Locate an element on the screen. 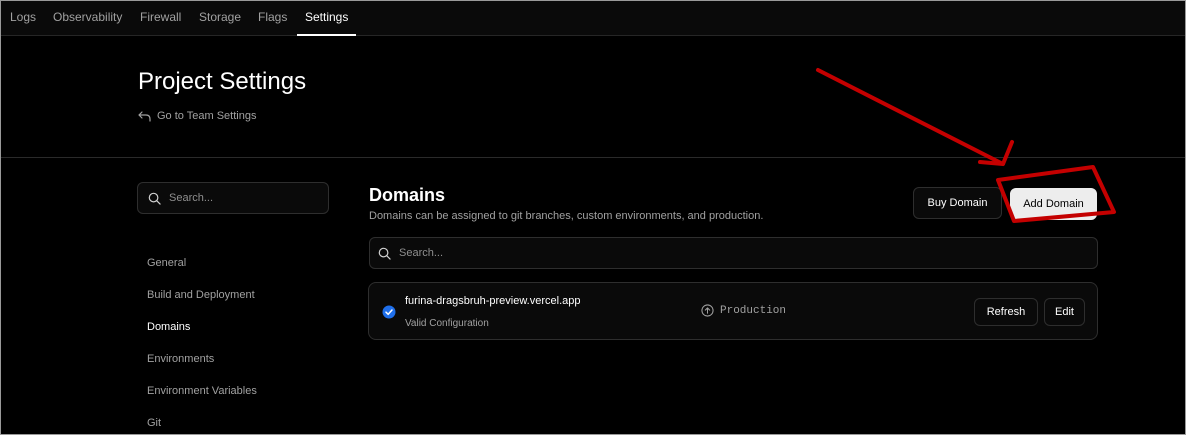  tab-settings: Settings is located at coordinates (326, 18).